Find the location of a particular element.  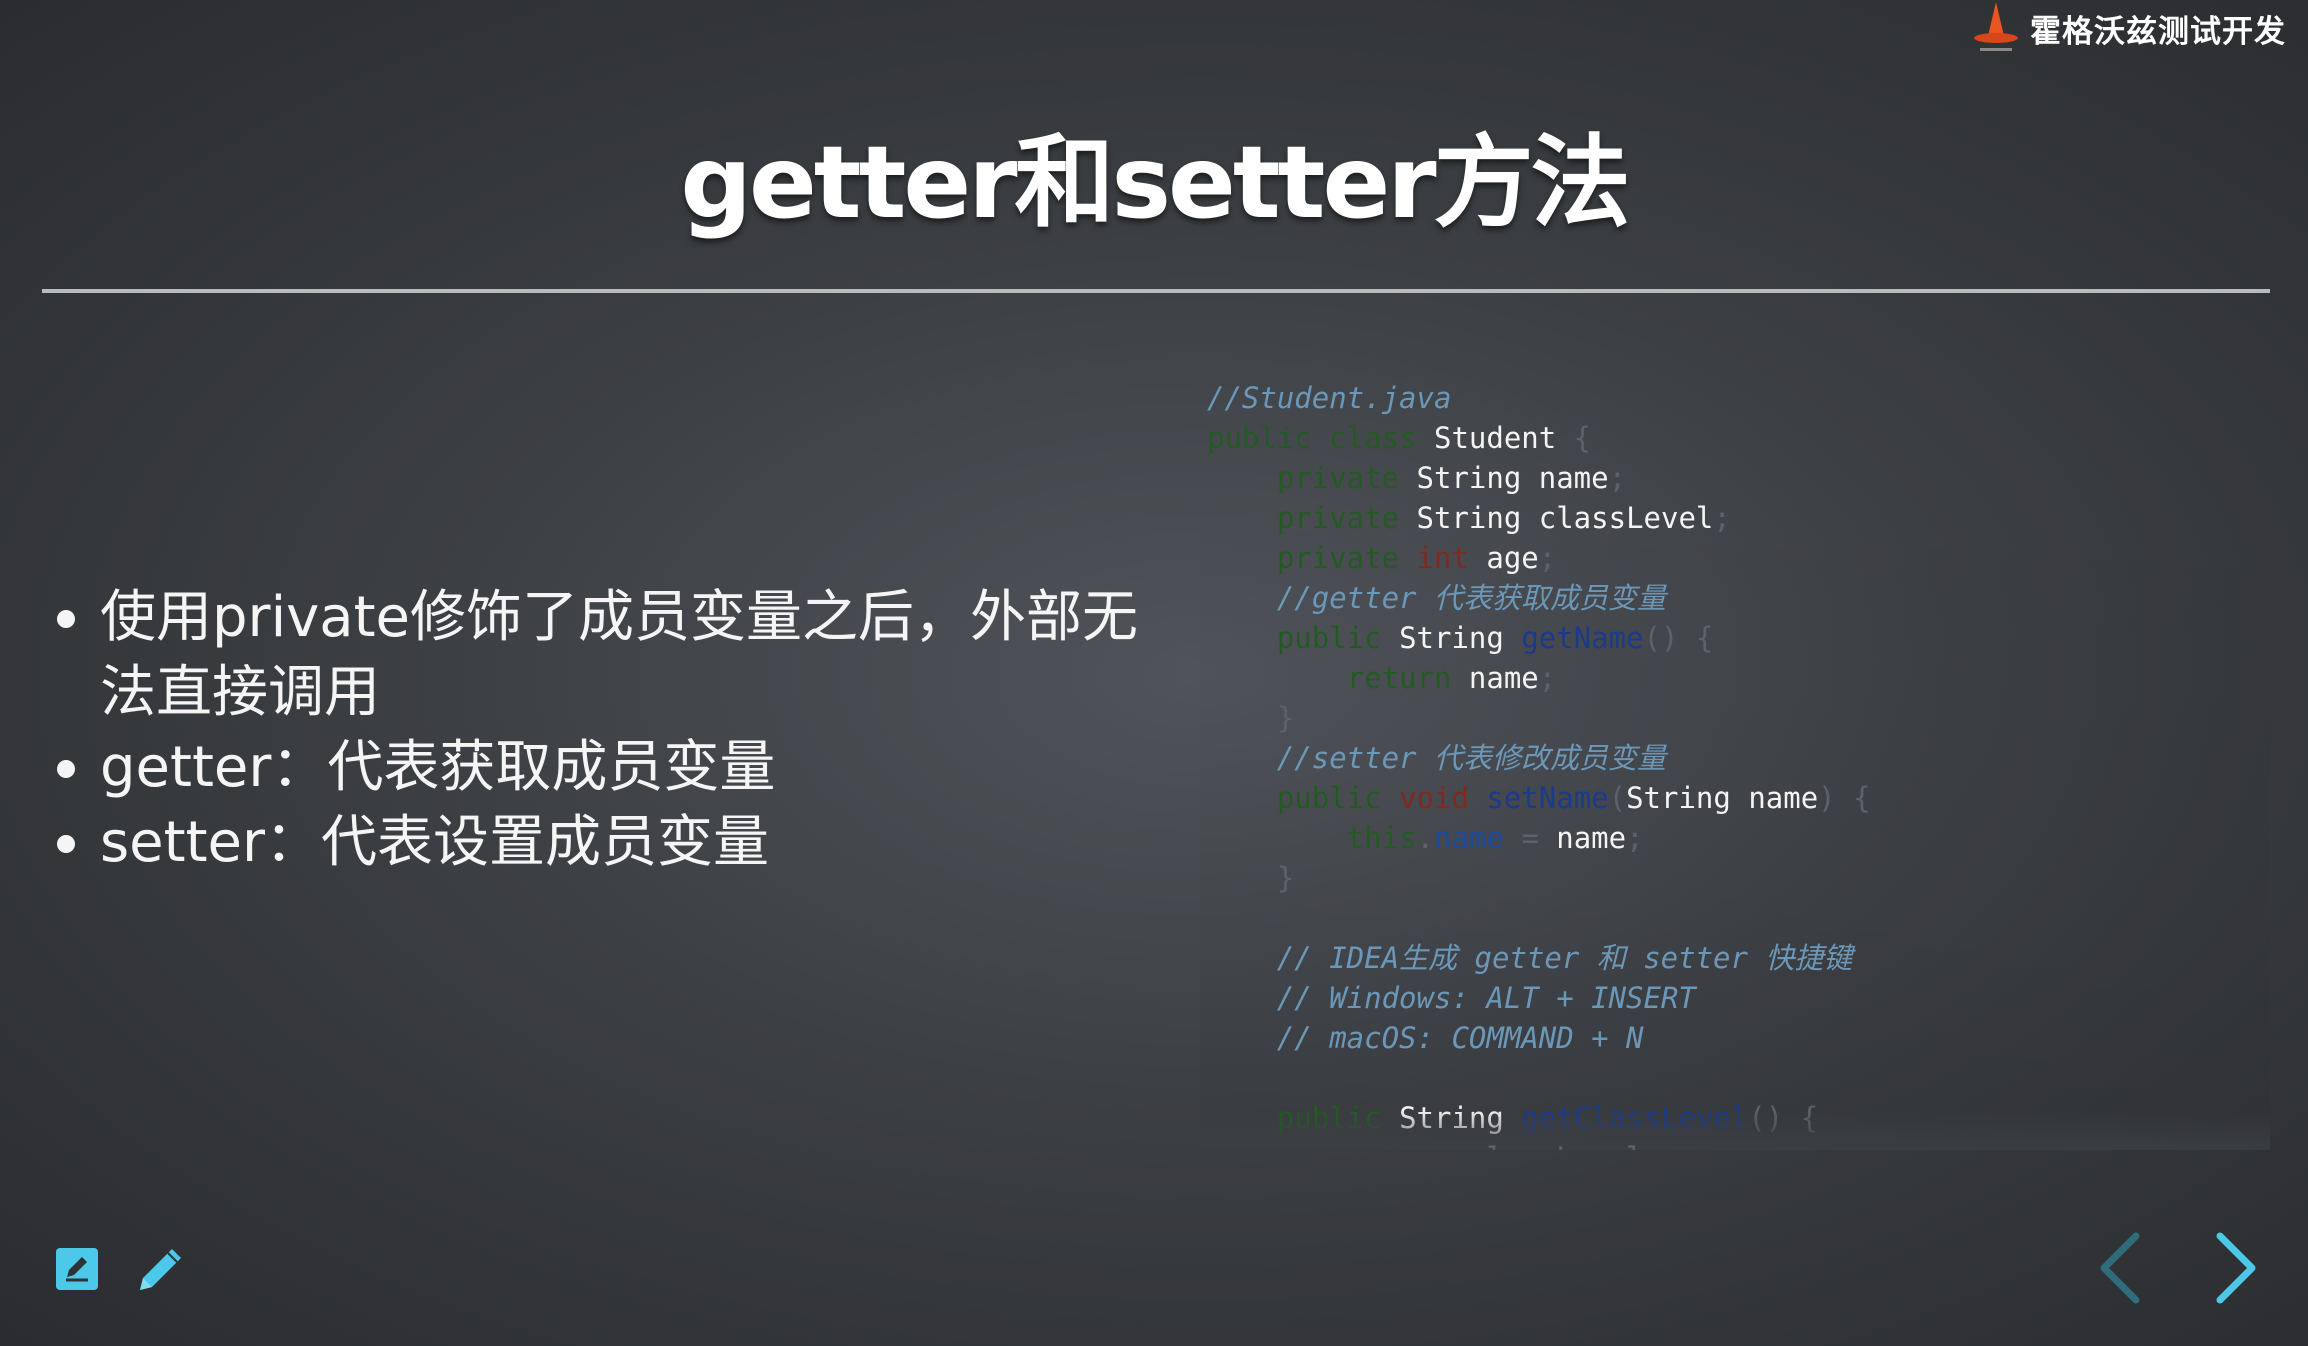

brand: 霍格沃兹测试开发 is located at coordinates (2128, 28).